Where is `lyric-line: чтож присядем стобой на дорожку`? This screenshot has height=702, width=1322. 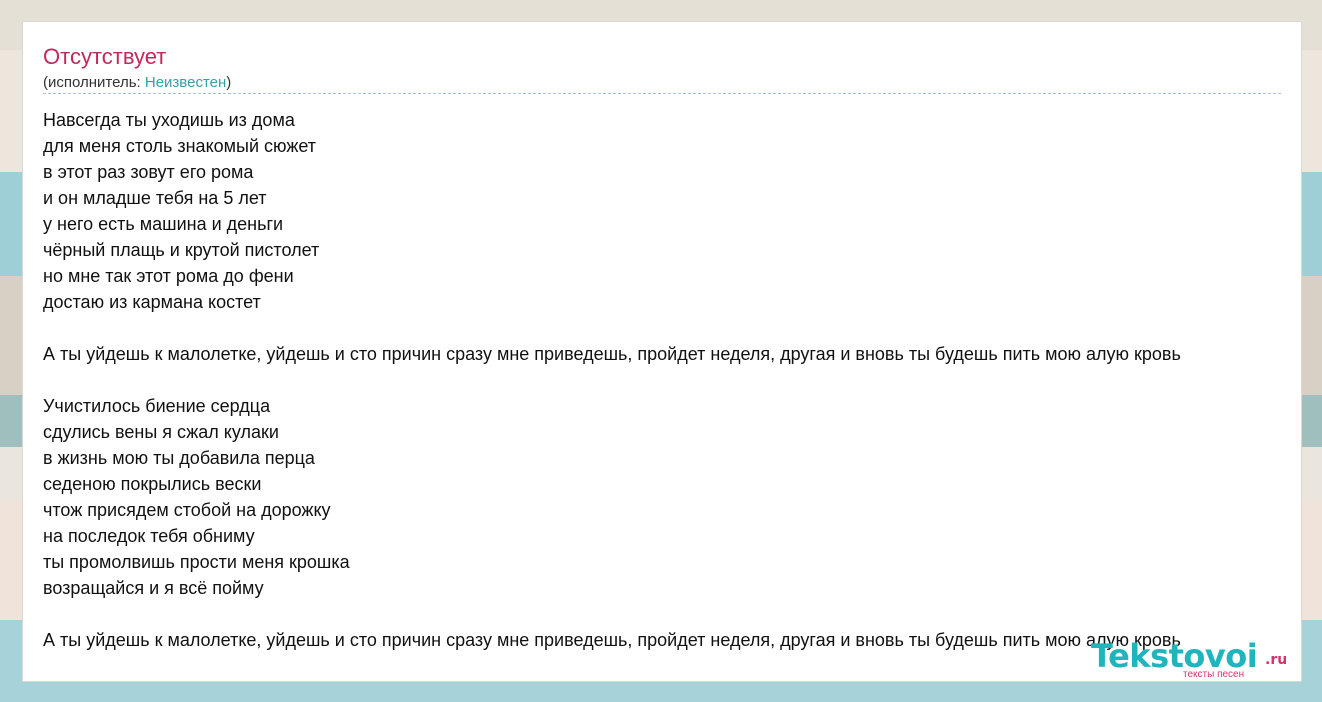 lyric-line: чтож присядем стобой на дорожку is located at coordinates (187, 510).